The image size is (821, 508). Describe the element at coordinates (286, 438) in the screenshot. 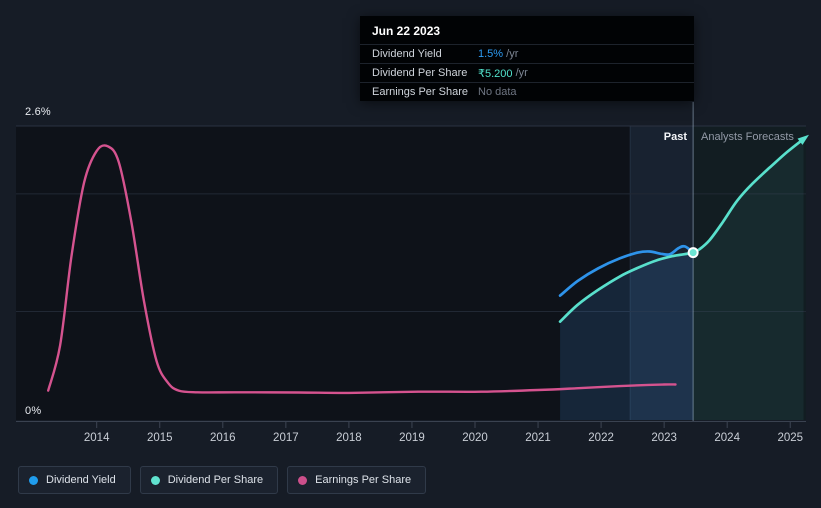

I see `x-tick-label: 2017` at that location.